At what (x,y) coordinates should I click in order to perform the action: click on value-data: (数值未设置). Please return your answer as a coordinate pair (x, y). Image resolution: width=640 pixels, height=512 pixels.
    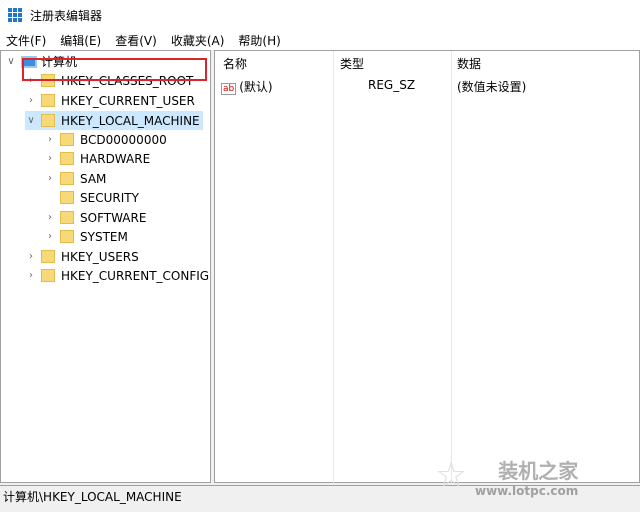
    Looking at the image, I should click on (492, 87).